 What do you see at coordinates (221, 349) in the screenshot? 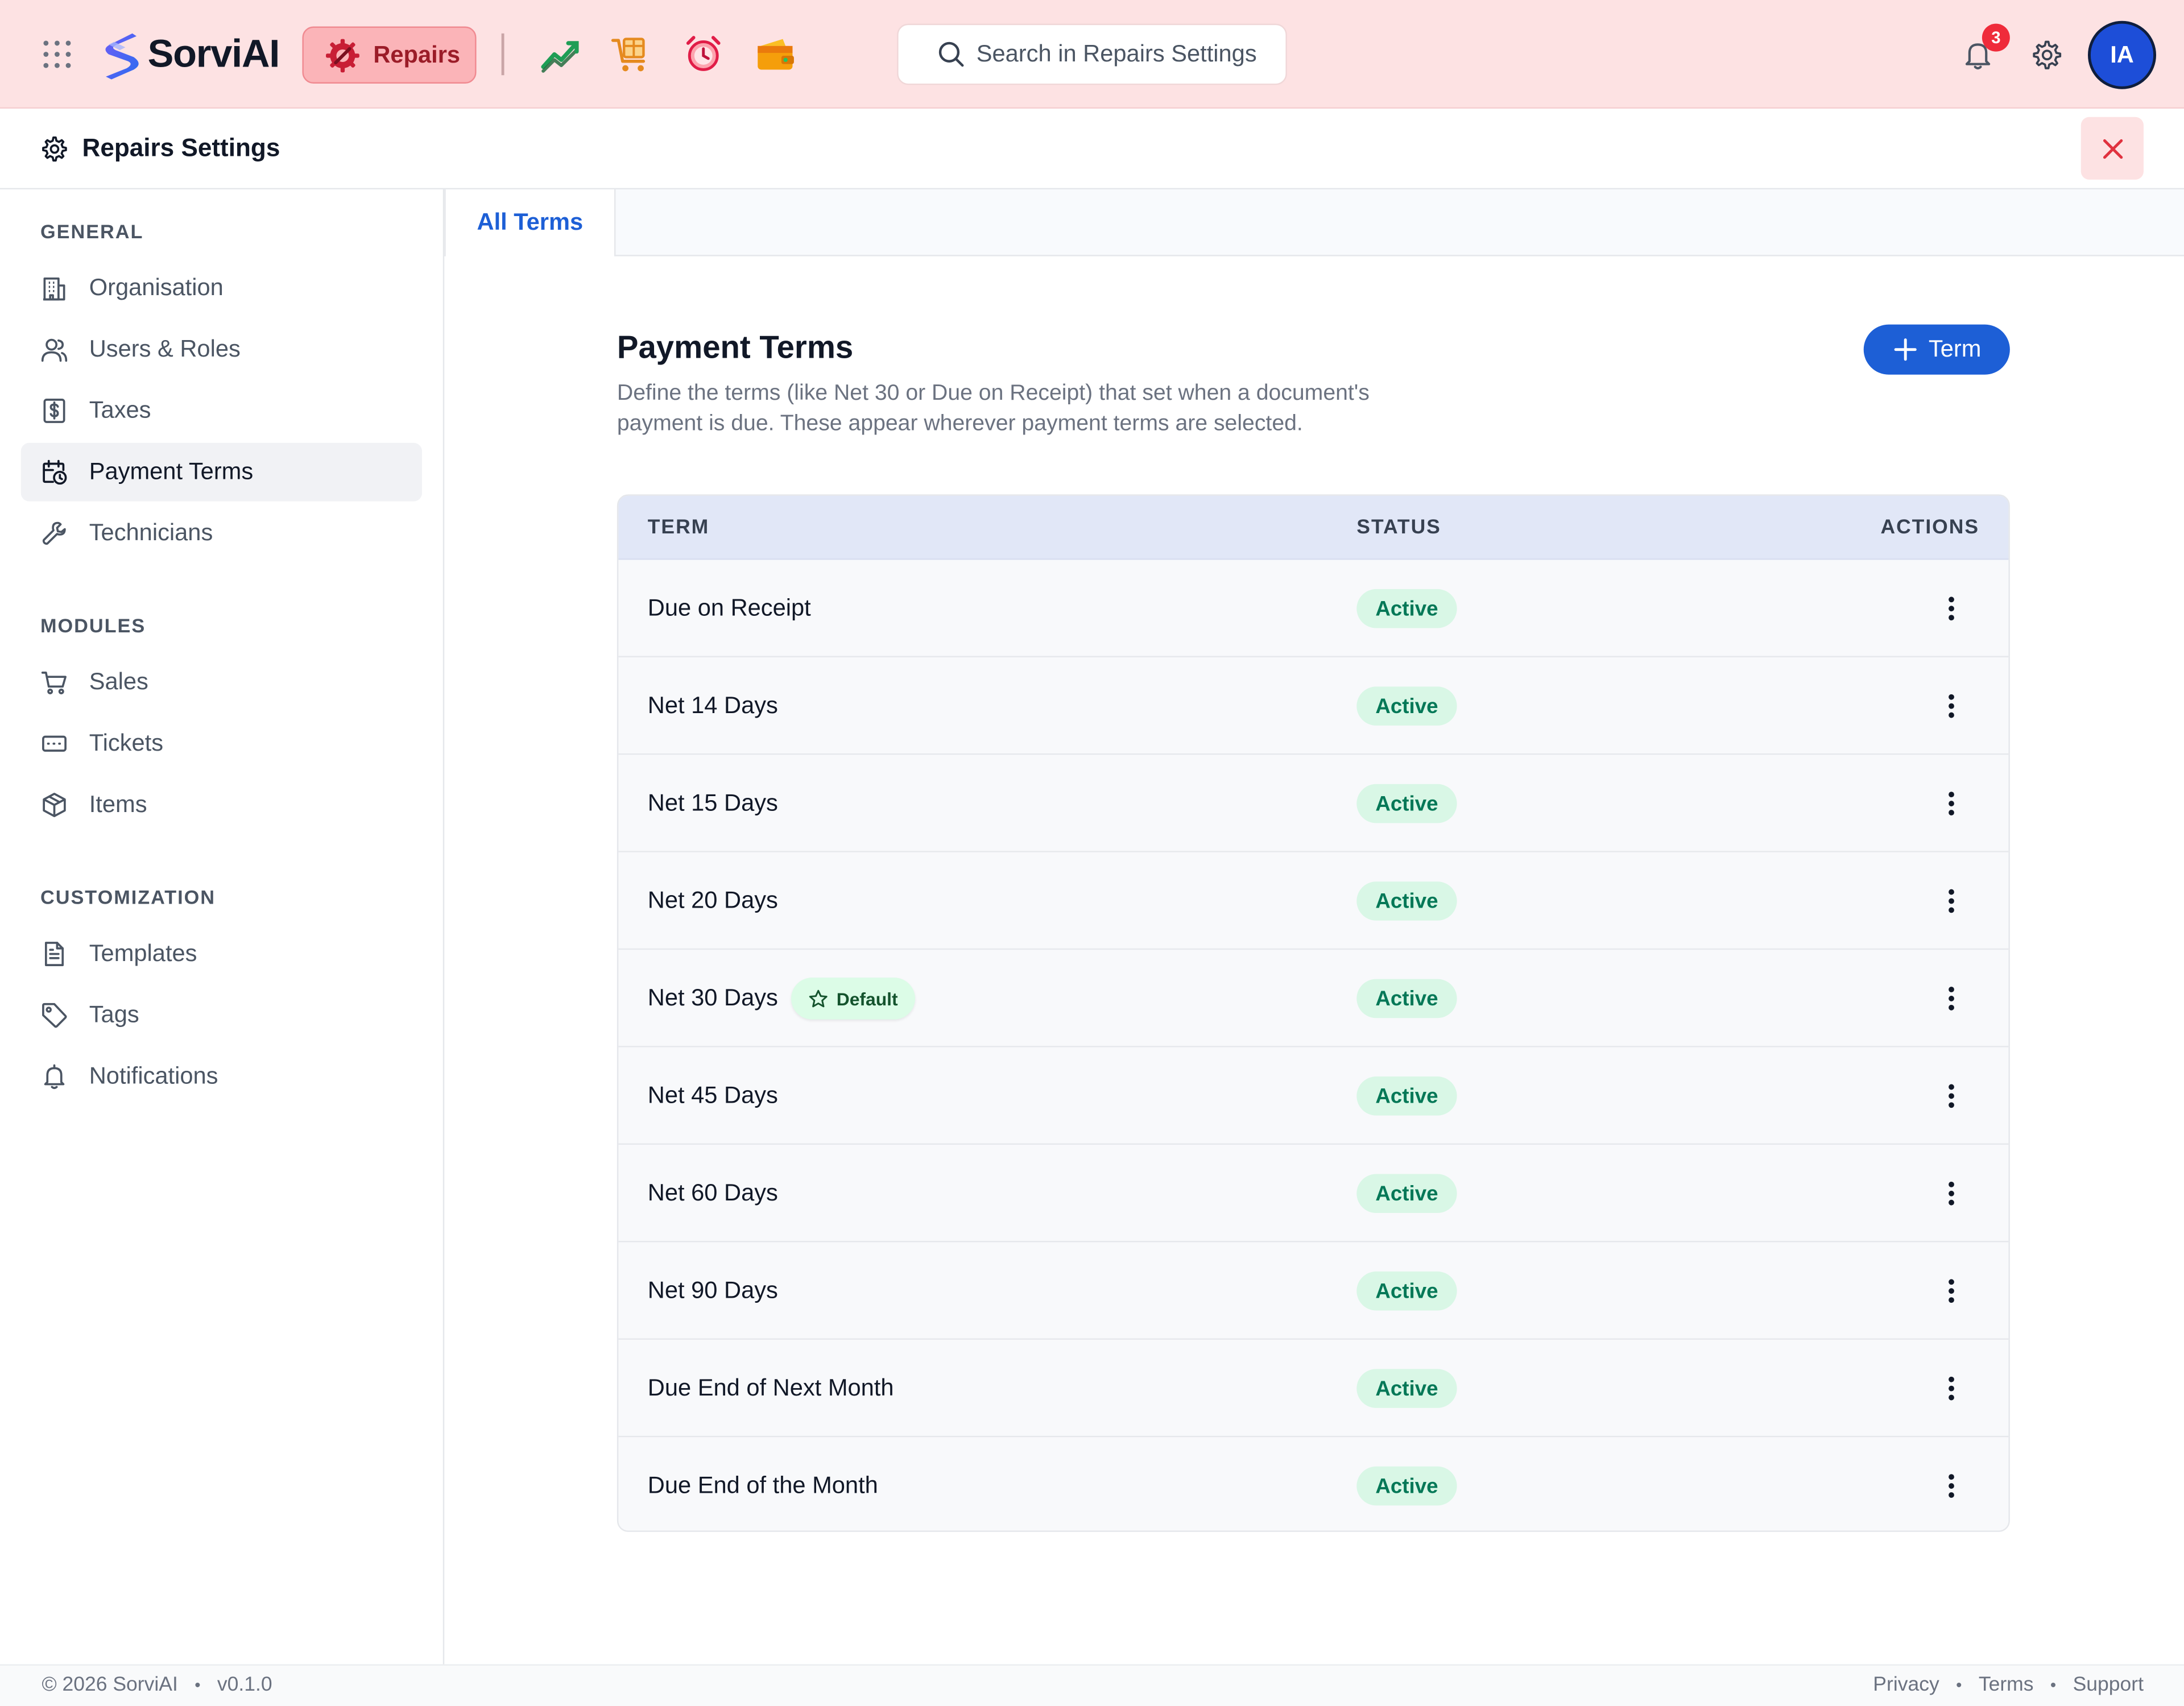
I see `sidebar-item-users-roles: Users & Roles` at bounding box center [221, 349].